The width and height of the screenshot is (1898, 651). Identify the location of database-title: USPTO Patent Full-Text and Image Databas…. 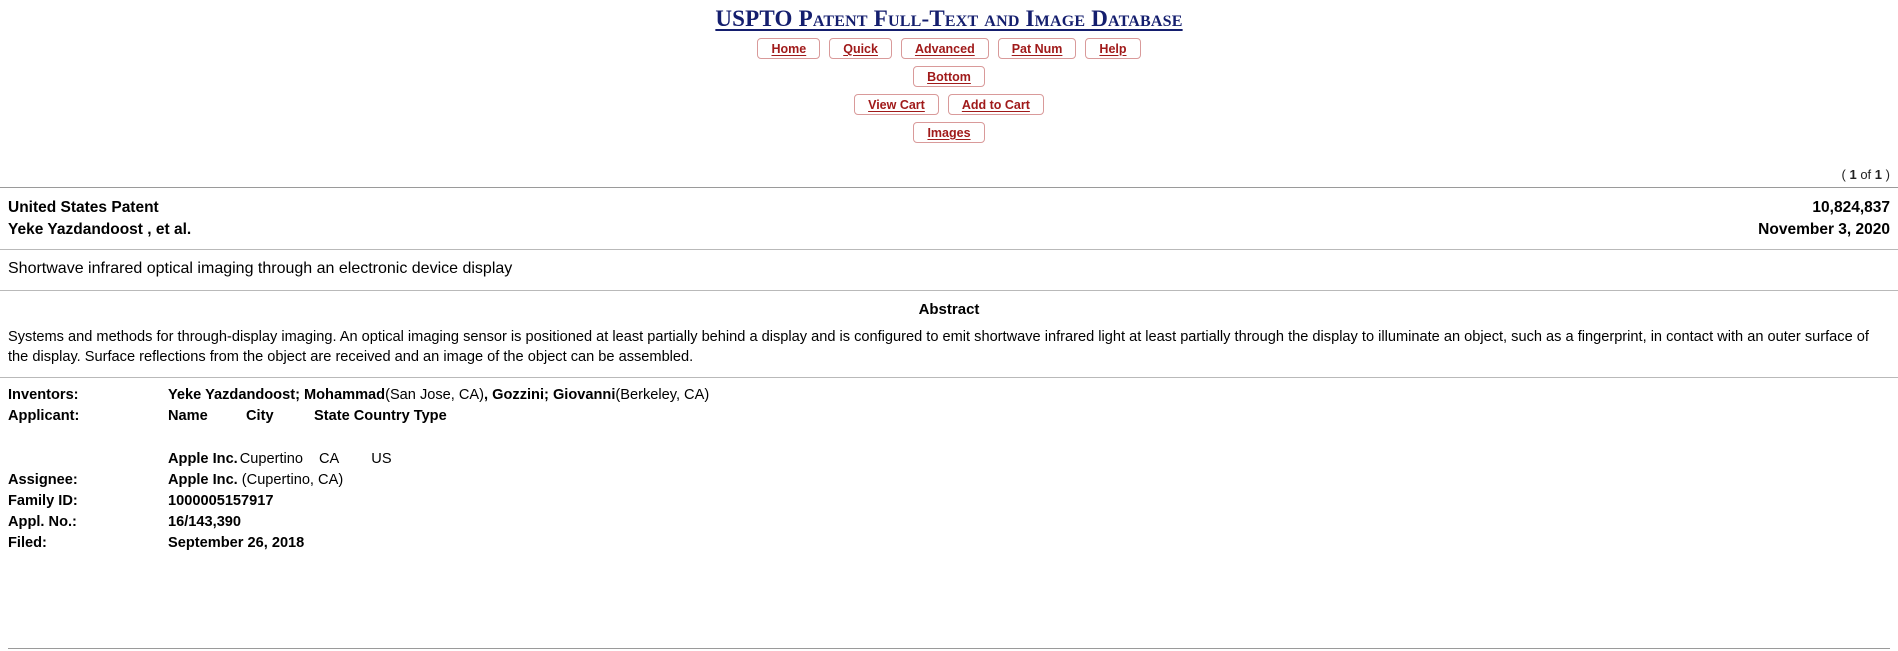
(949, 18).